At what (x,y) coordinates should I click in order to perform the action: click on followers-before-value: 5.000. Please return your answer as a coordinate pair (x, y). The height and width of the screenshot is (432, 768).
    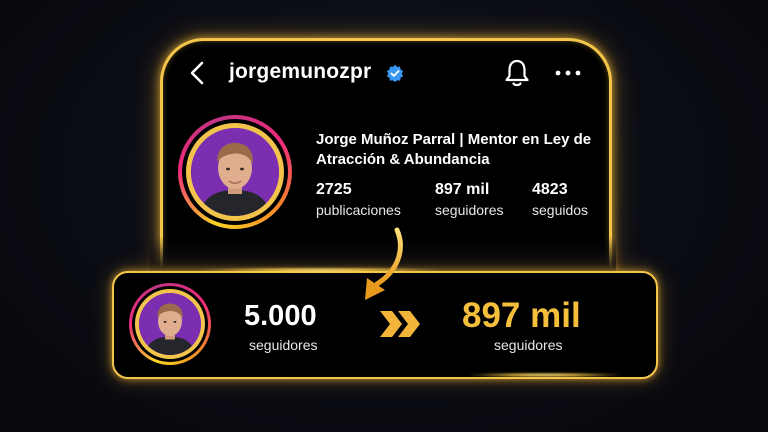
    Looking at the image, I should click on (280, 316).